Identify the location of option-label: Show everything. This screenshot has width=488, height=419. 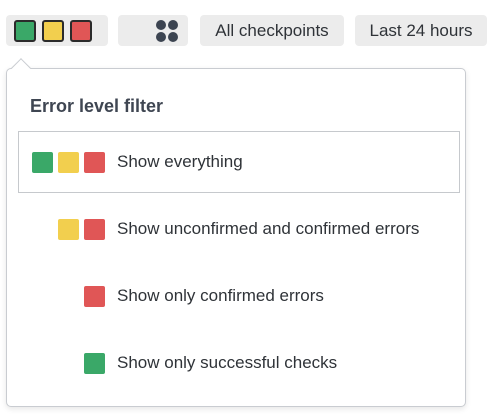
(180, 161).